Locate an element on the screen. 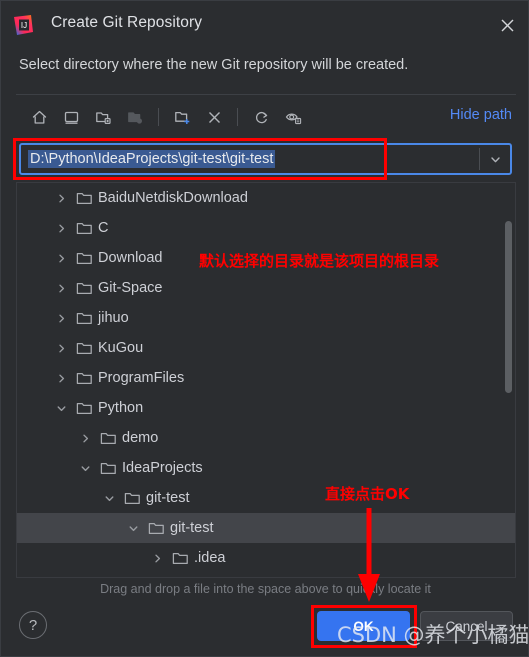  tree-row: jihuo is located at coordinates (266, 318).